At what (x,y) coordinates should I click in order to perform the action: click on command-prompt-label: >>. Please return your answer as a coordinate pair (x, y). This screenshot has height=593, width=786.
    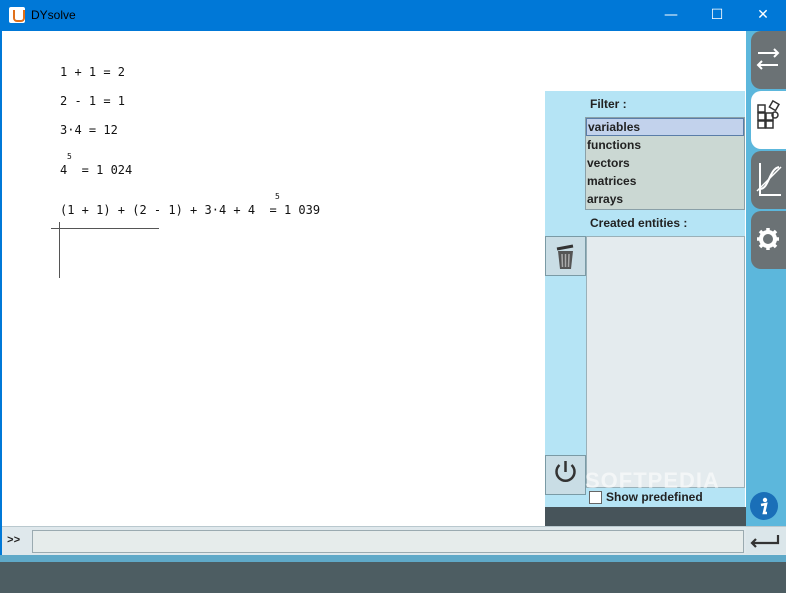
    Looking at the image, I should click on (14, 541).